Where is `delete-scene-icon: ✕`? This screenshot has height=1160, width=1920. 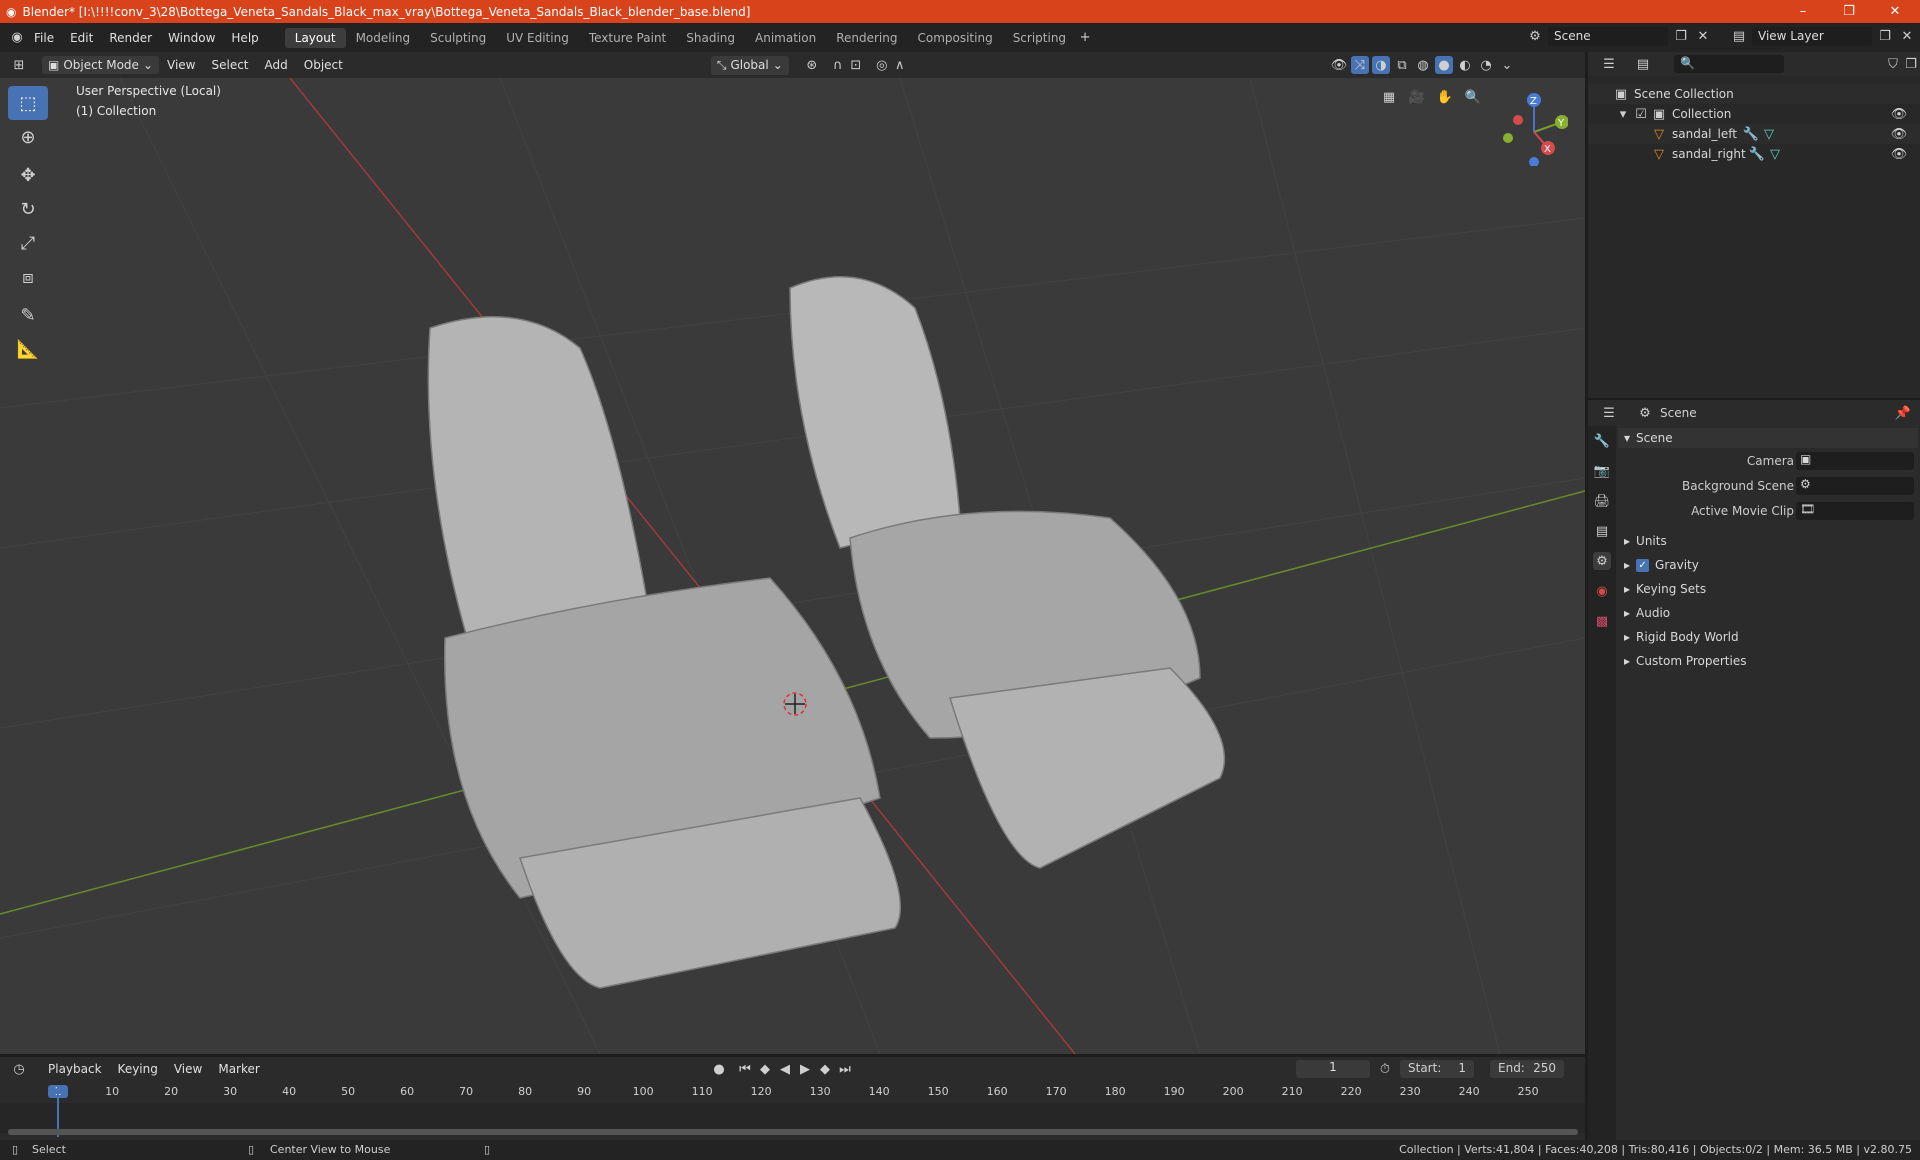
delete-scene-icon: ✕ is located at coordinates (1703, 37).